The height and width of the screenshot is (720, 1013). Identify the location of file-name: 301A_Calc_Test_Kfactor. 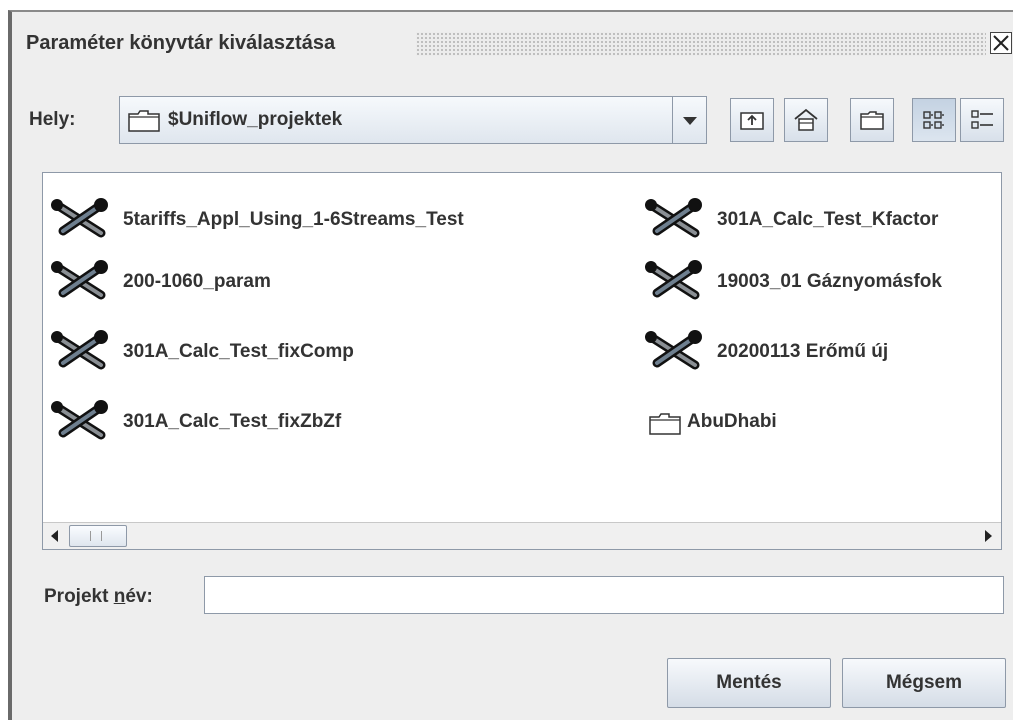
(828, 219).